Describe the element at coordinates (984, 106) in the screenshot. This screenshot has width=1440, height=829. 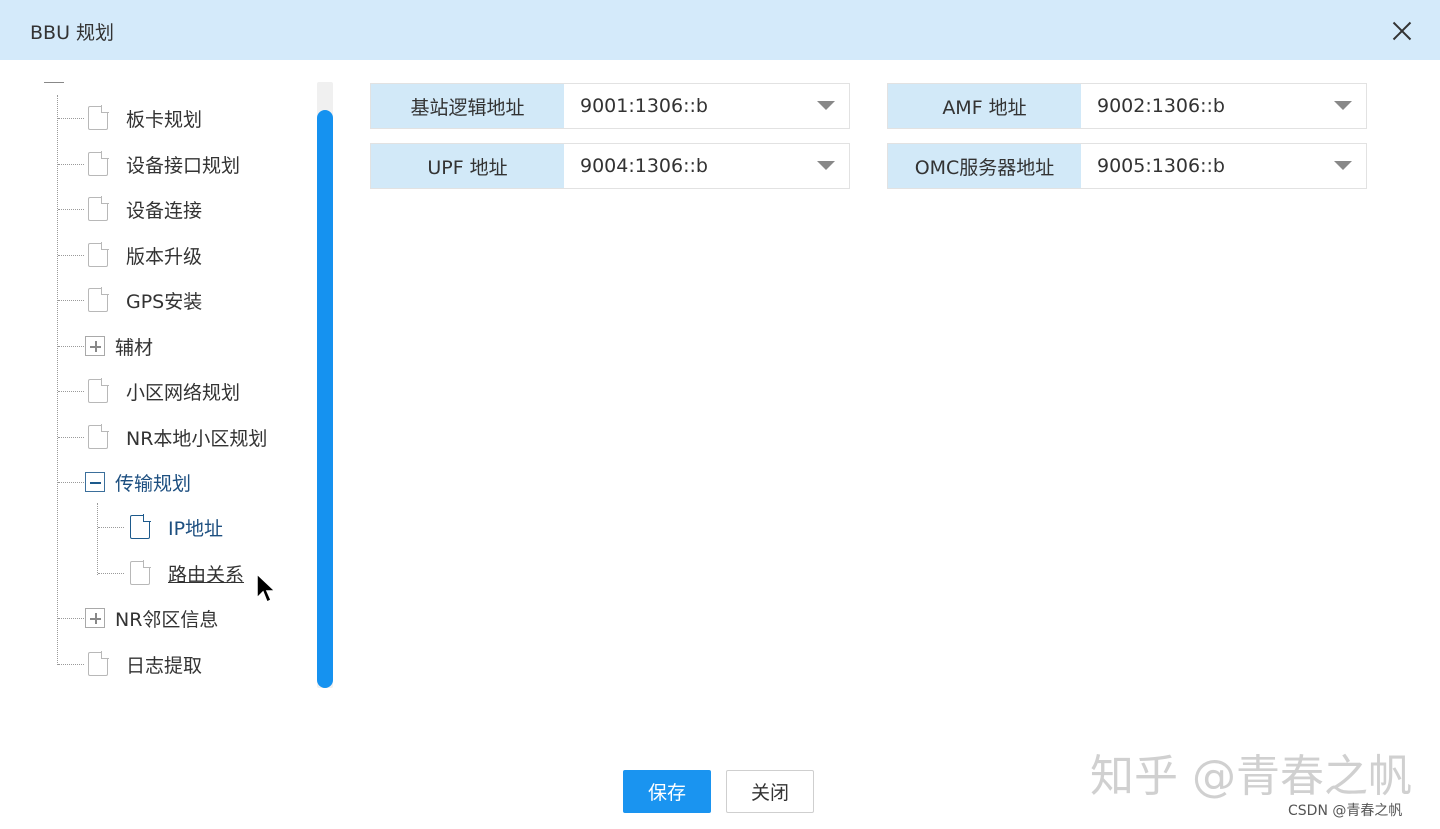
I see `field-label: AMF 地址` at that location.